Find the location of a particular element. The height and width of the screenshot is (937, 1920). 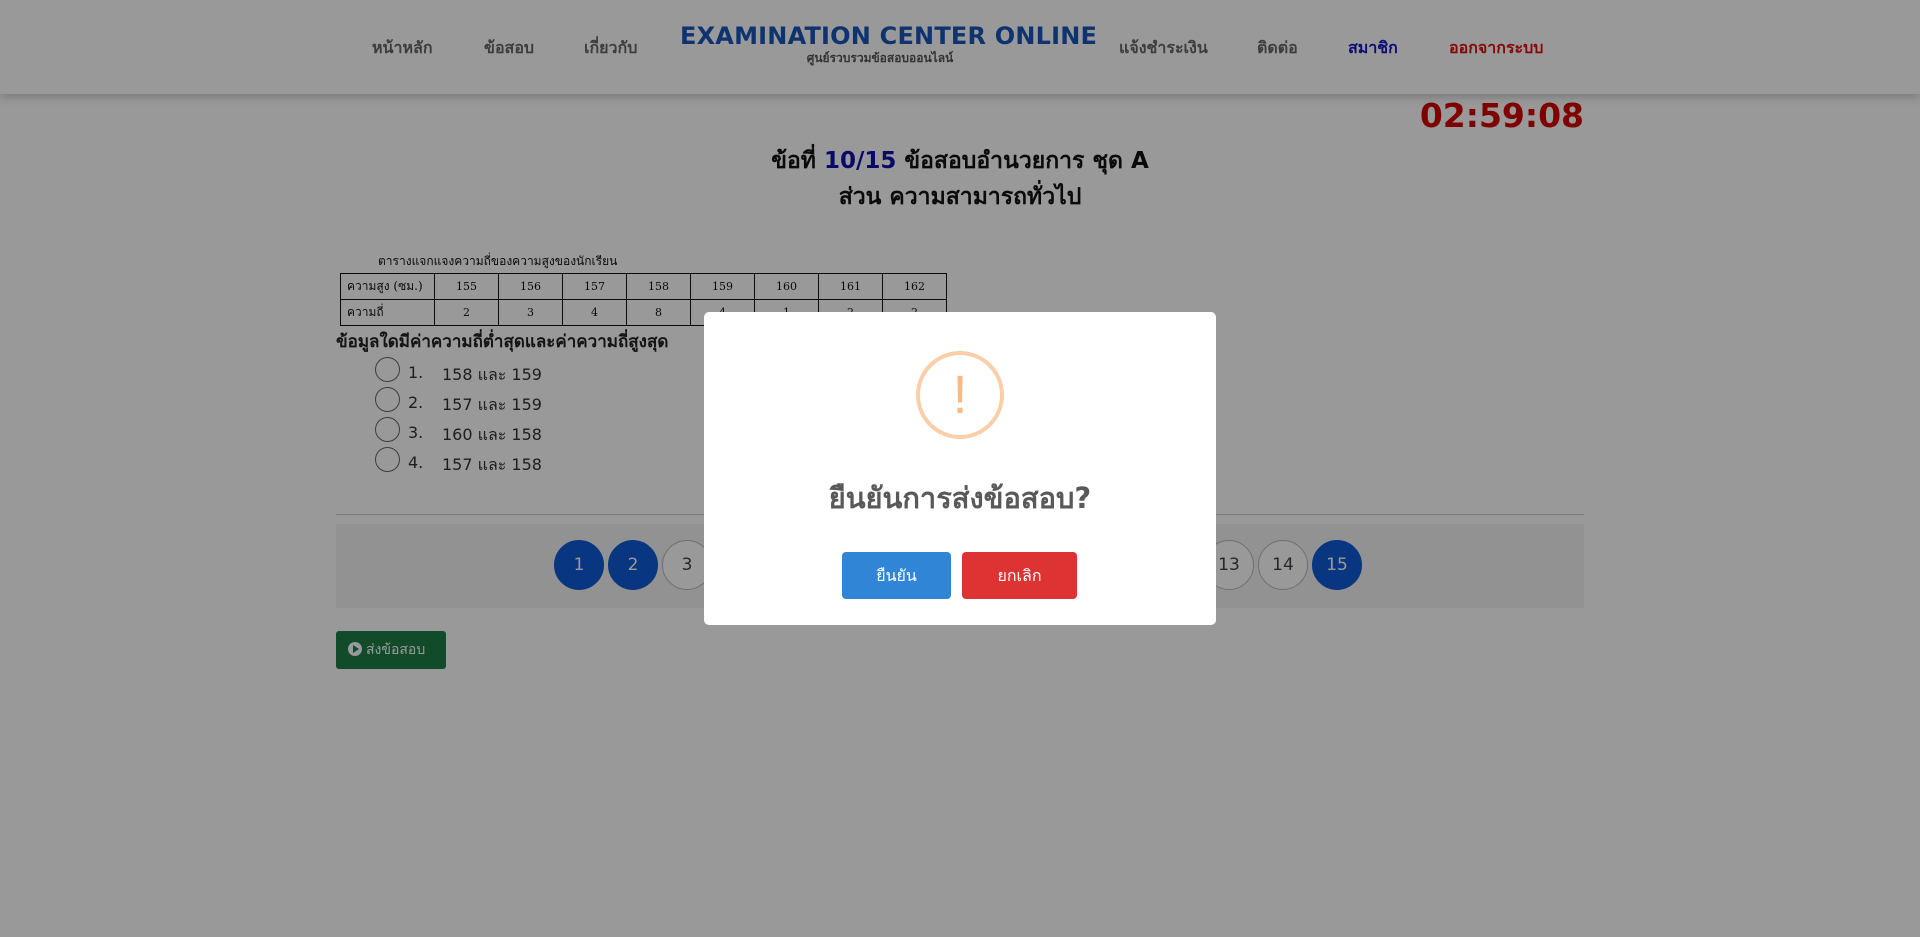

dialog-title: ยืนยันการส่งข้อสอบ? is located at coordinates (960, 498).